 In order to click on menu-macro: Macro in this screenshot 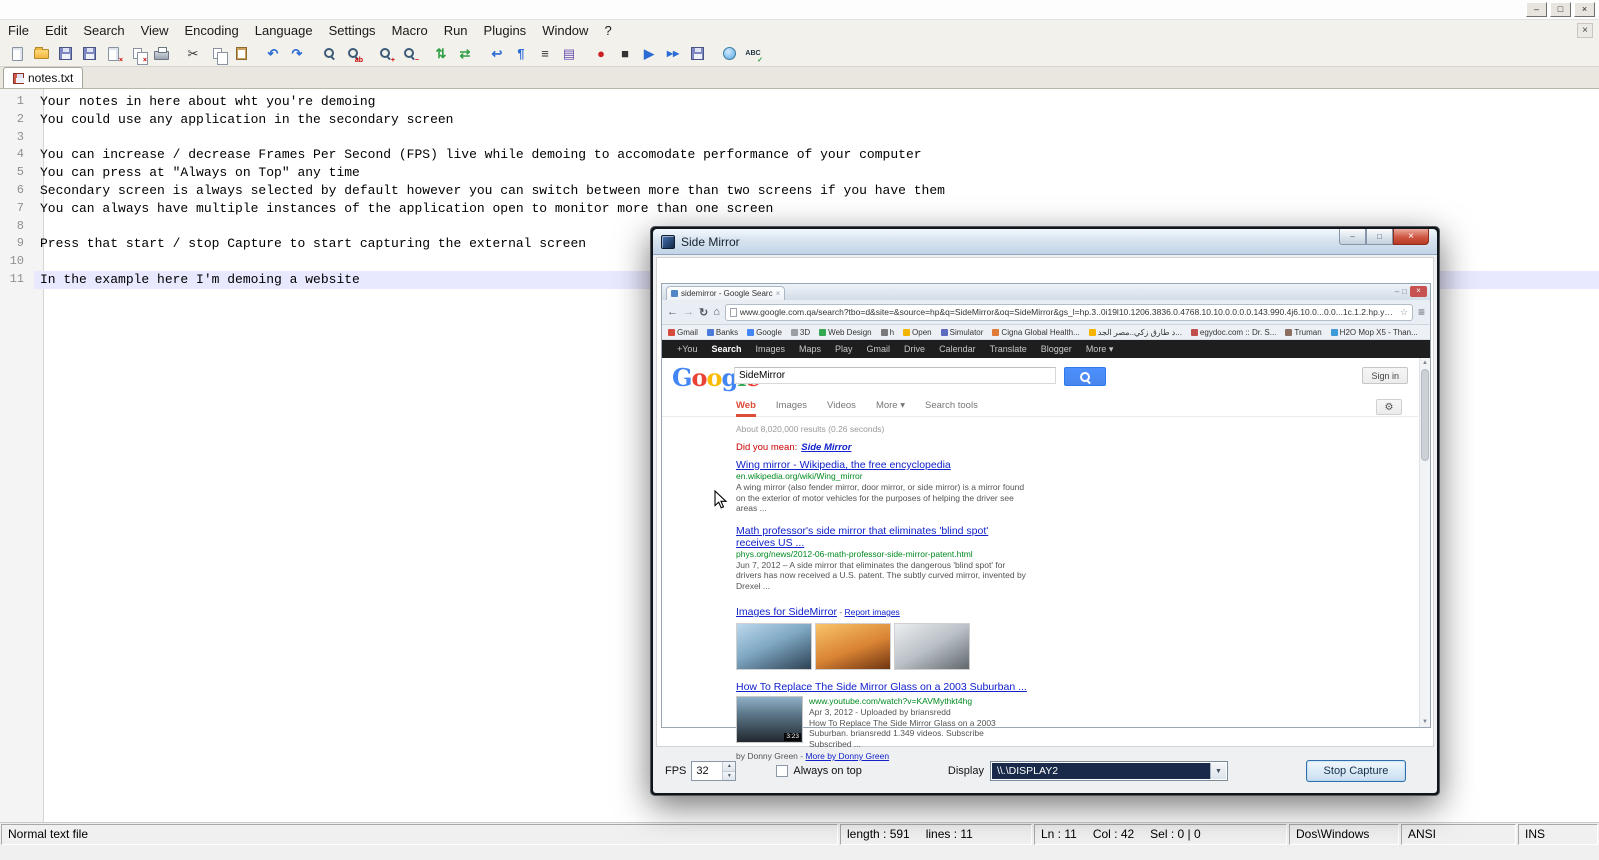, I will do `click(410, 30)`.